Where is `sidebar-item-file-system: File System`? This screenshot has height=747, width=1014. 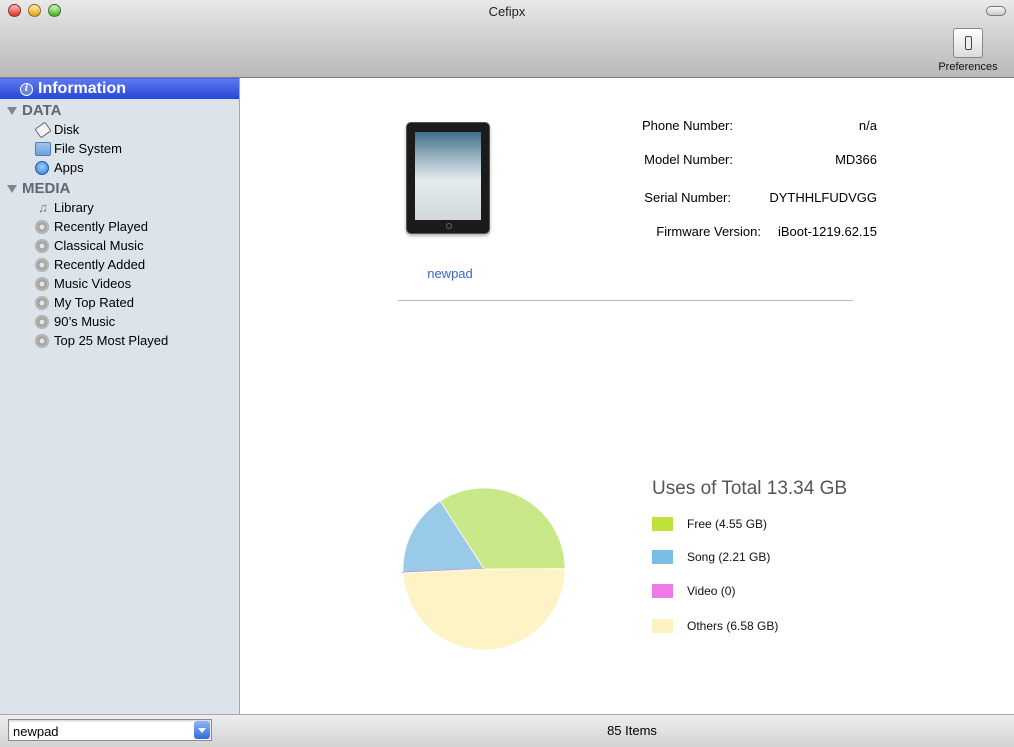 sidebar-item-file-system: File System is located at coordinates (119, 148).